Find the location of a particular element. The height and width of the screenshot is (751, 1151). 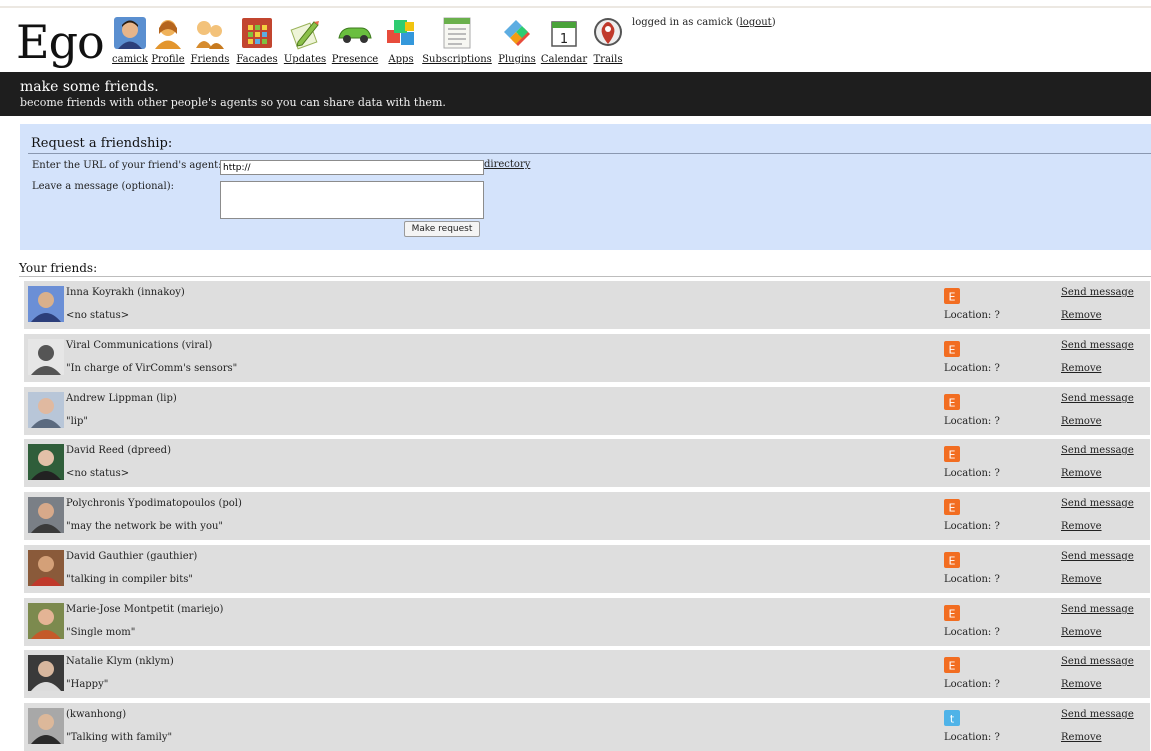

friend-name: David Gauthier (gauthier) is located at coordinates (132, 556).